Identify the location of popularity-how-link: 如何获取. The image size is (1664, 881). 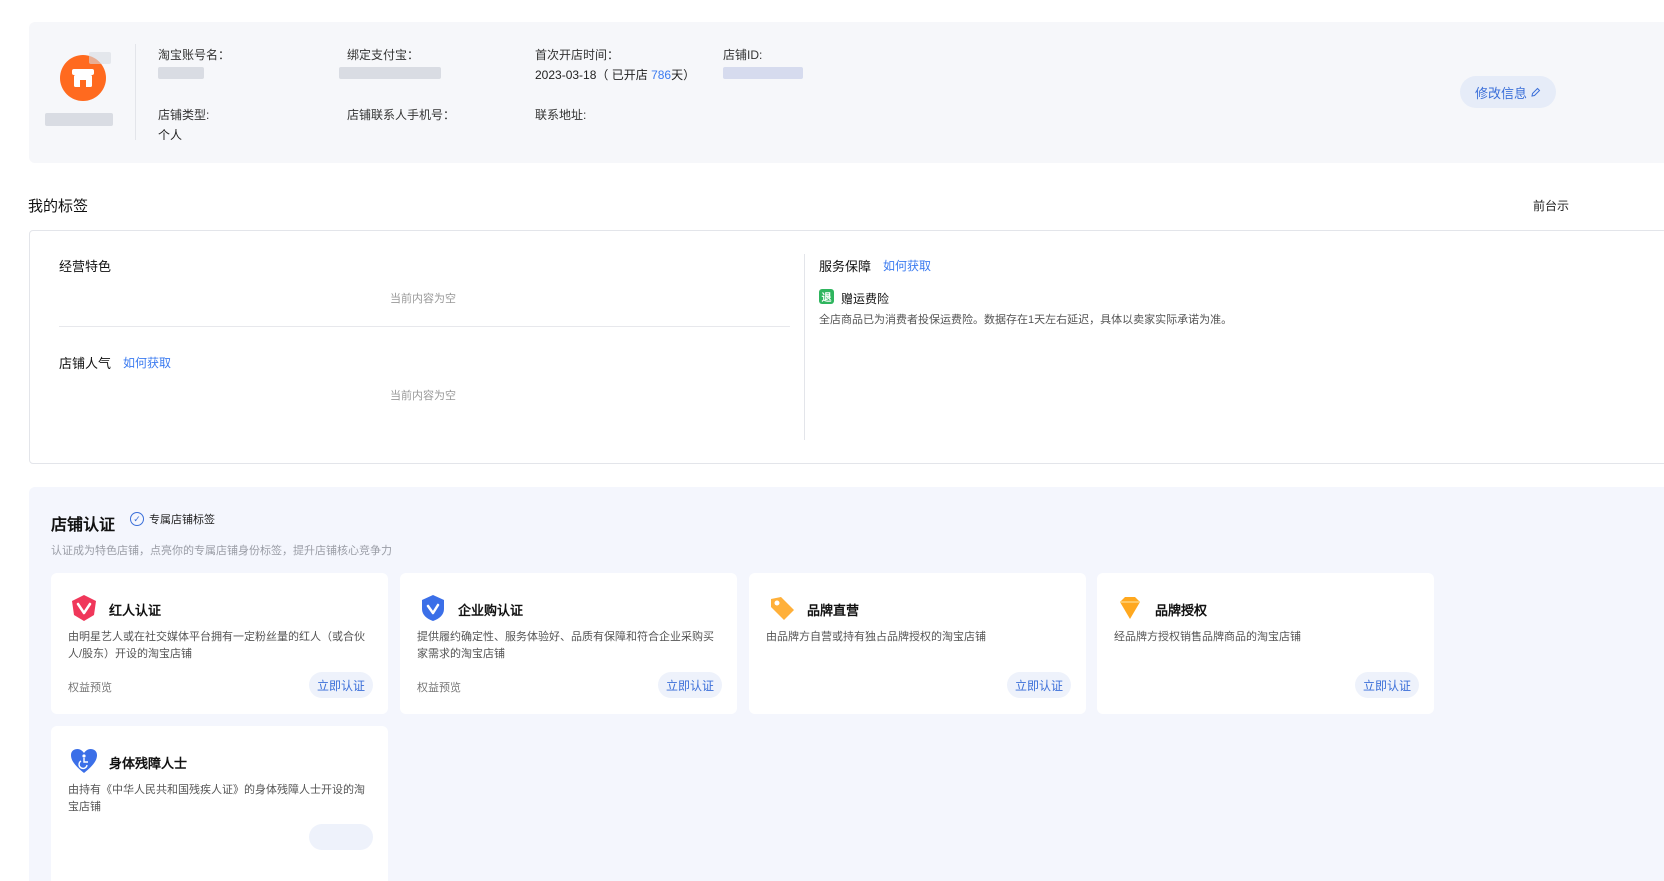
(147, 362).